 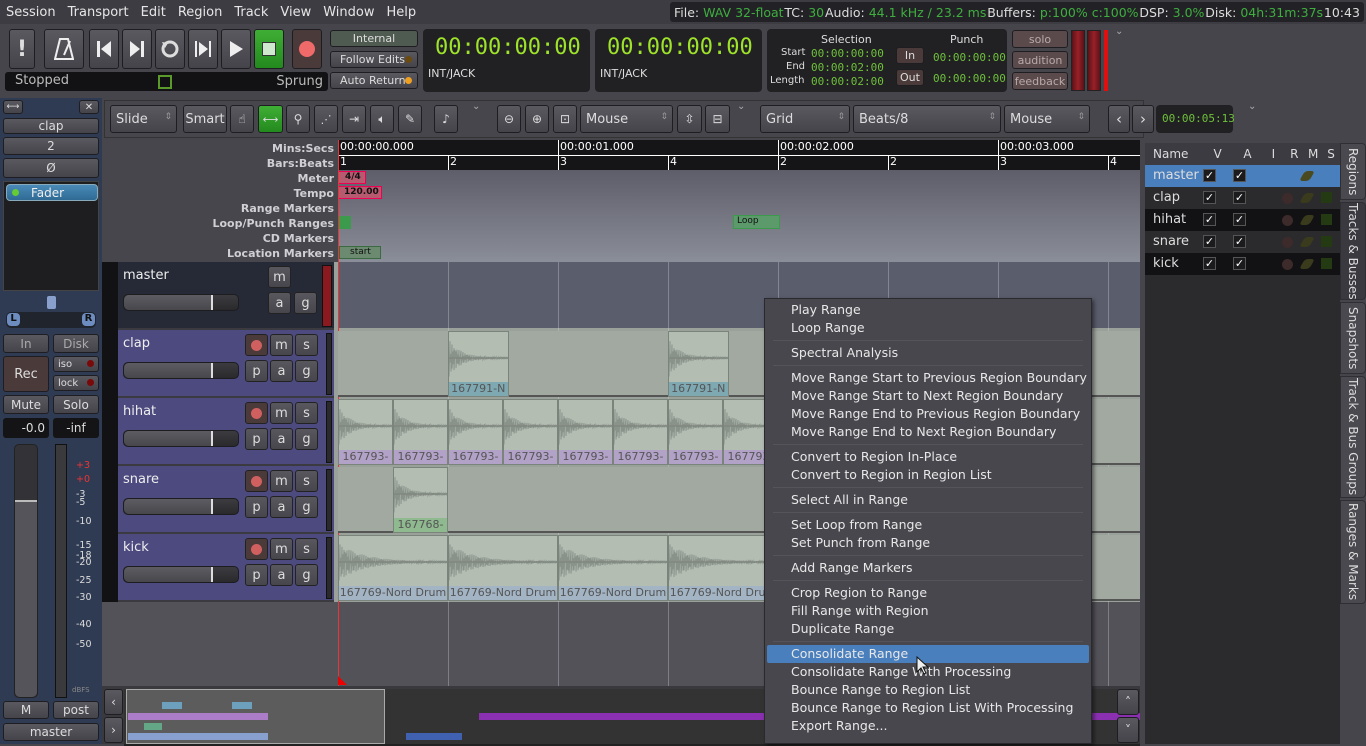 I want to click on menu-track: Track, so click(x=251, y=12).